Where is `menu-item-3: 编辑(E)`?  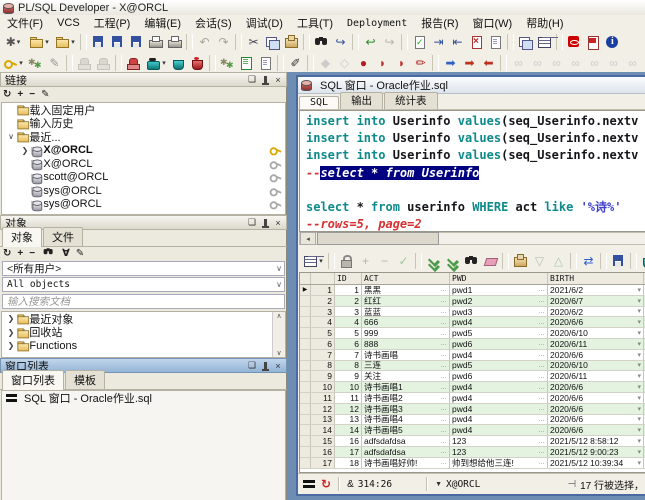 menu-item-3: 编辑(E) is located at coordinates (162, 23).